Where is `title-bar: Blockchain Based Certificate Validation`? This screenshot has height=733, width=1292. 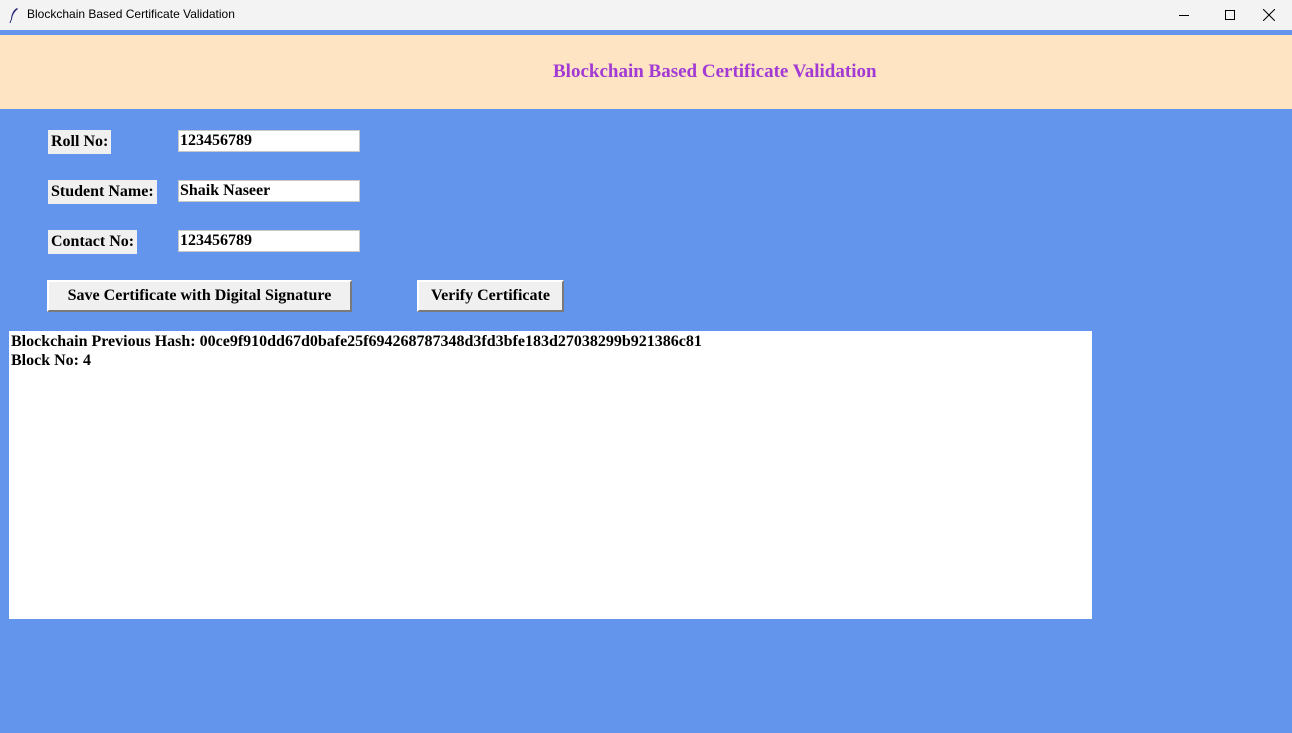
title-bar: Blockchain Based Certificate Validation is located at coordinates (646, 15).